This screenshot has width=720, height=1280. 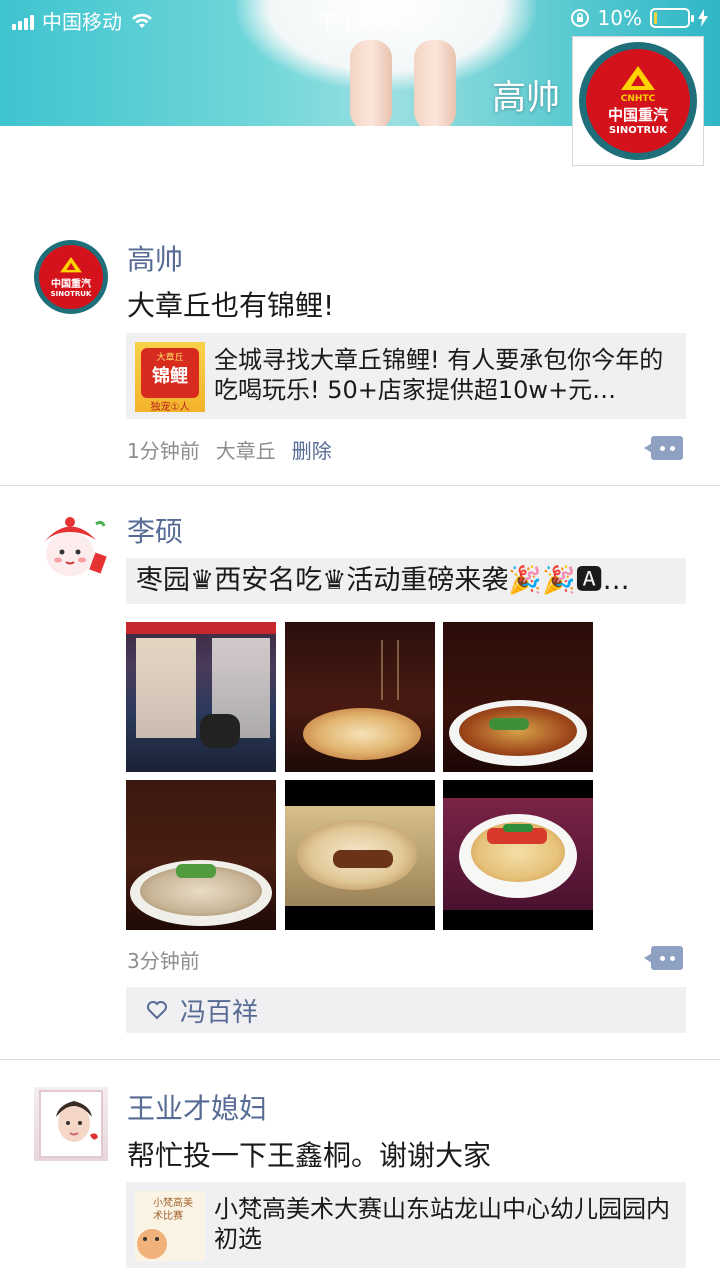 What do you see at coordinates (518, 697) in the screenshot?
I see `noodle-soup-photo` at bounding box center [518, 697].